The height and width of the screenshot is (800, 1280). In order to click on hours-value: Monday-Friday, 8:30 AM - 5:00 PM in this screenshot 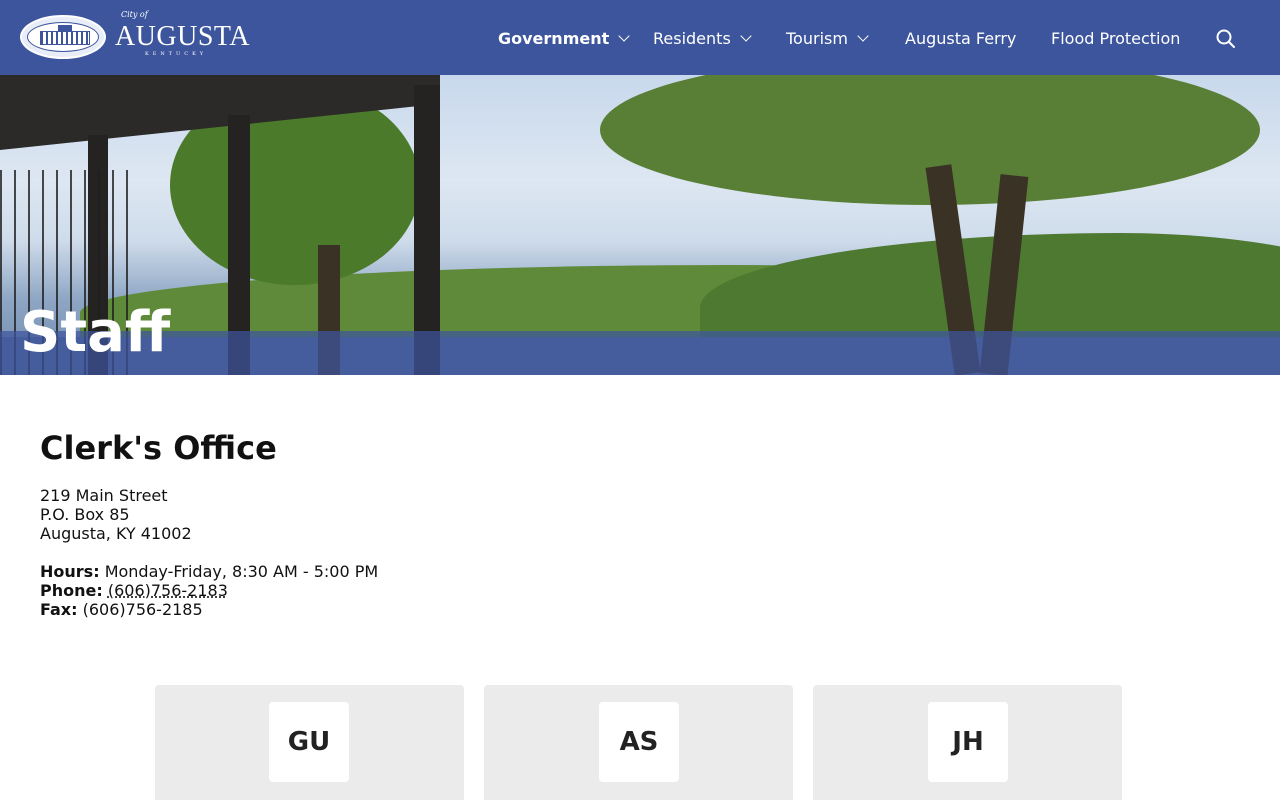, I will do `click(241, 571)`.